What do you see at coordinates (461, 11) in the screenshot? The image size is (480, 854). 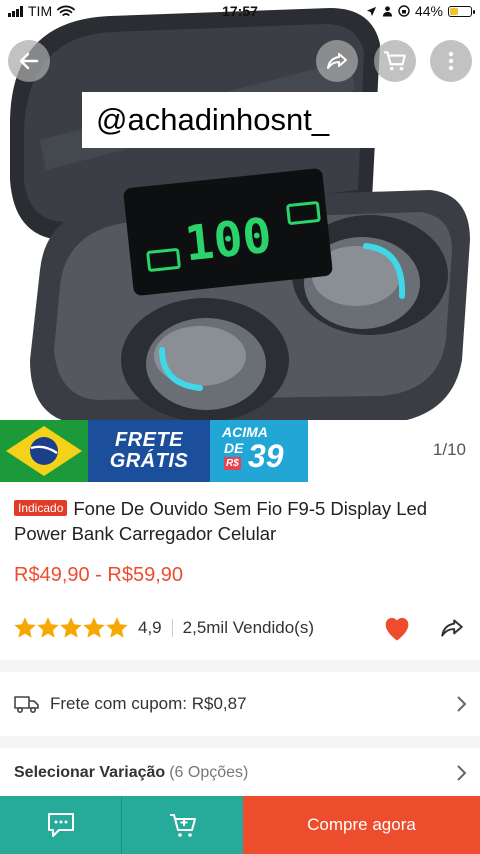 I see `battery-icon` at bounding box center [461, 11].